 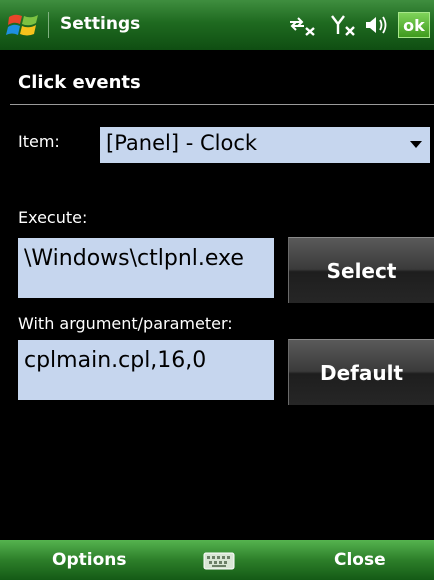 I want to click on title-bar: Settings ok, so click(x=217, y=25).